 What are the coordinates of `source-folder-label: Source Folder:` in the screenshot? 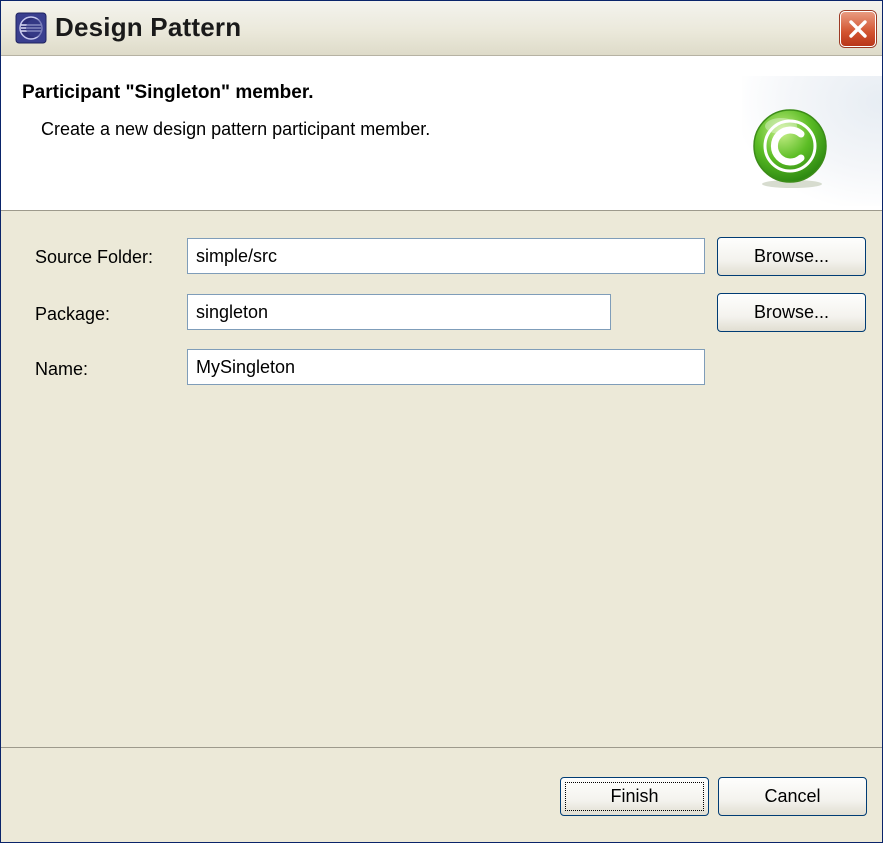 It's located at (94, 257).